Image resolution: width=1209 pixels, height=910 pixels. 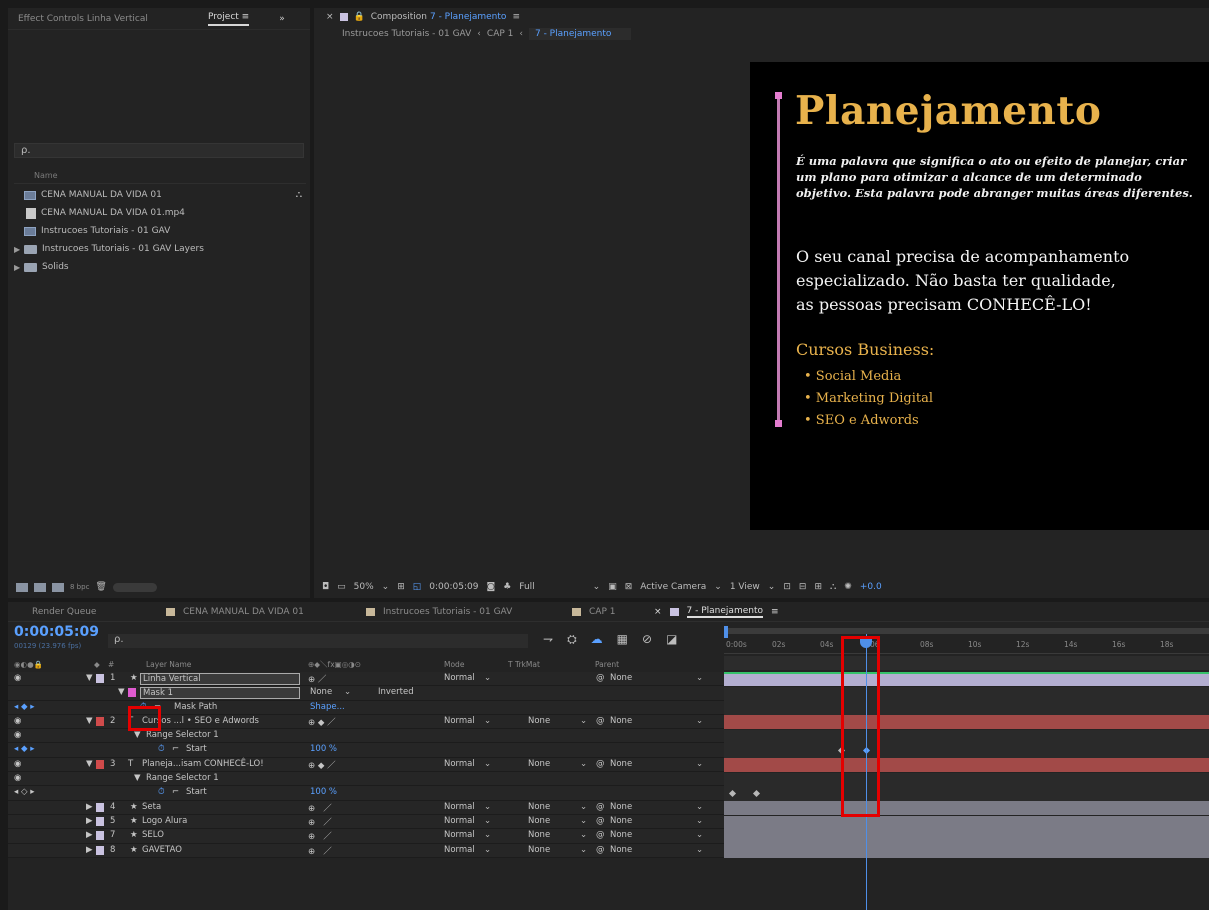 I want to click on layer-switch-icons: ⊕ ◆ ／, so click(x=322, y=765).